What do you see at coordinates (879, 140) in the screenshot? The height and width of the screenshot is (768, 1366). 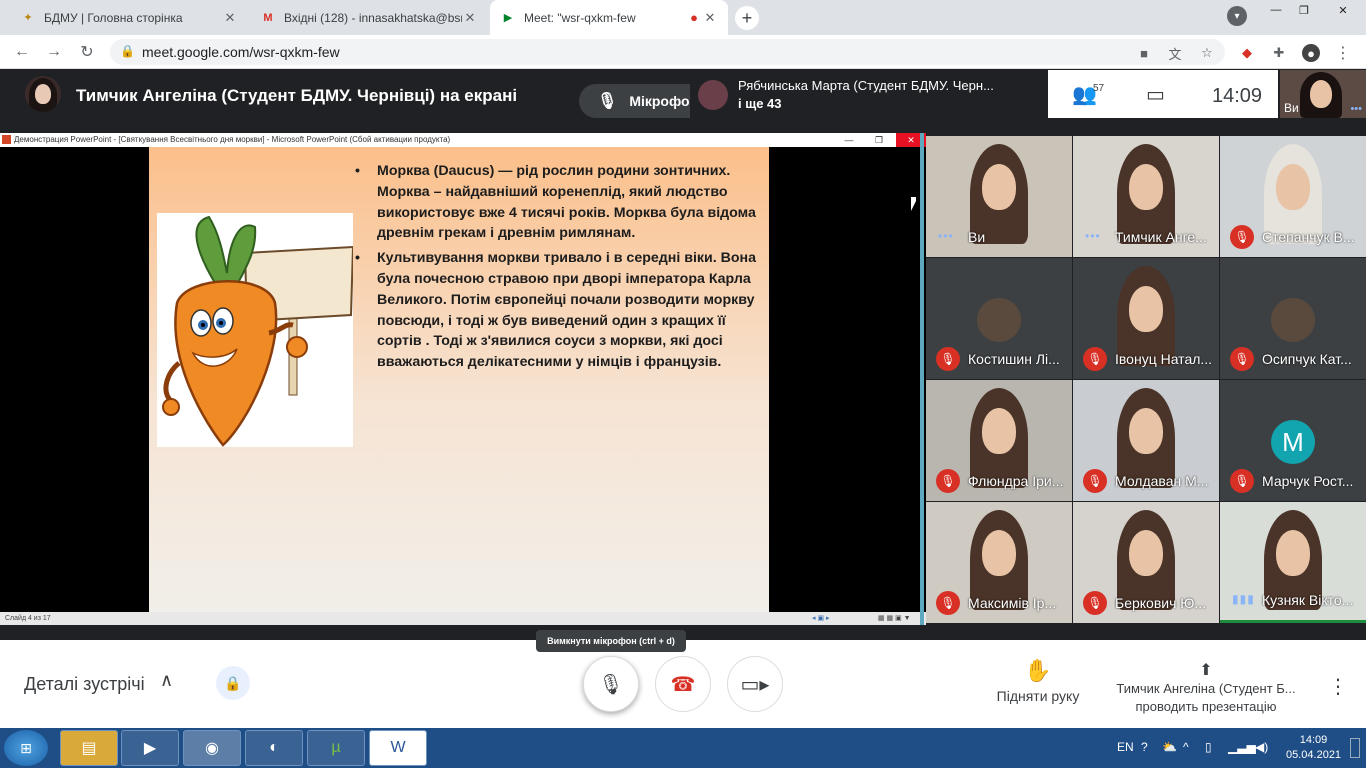 I see `pp-restore-button: ❐` at bounding box center [879, 140].